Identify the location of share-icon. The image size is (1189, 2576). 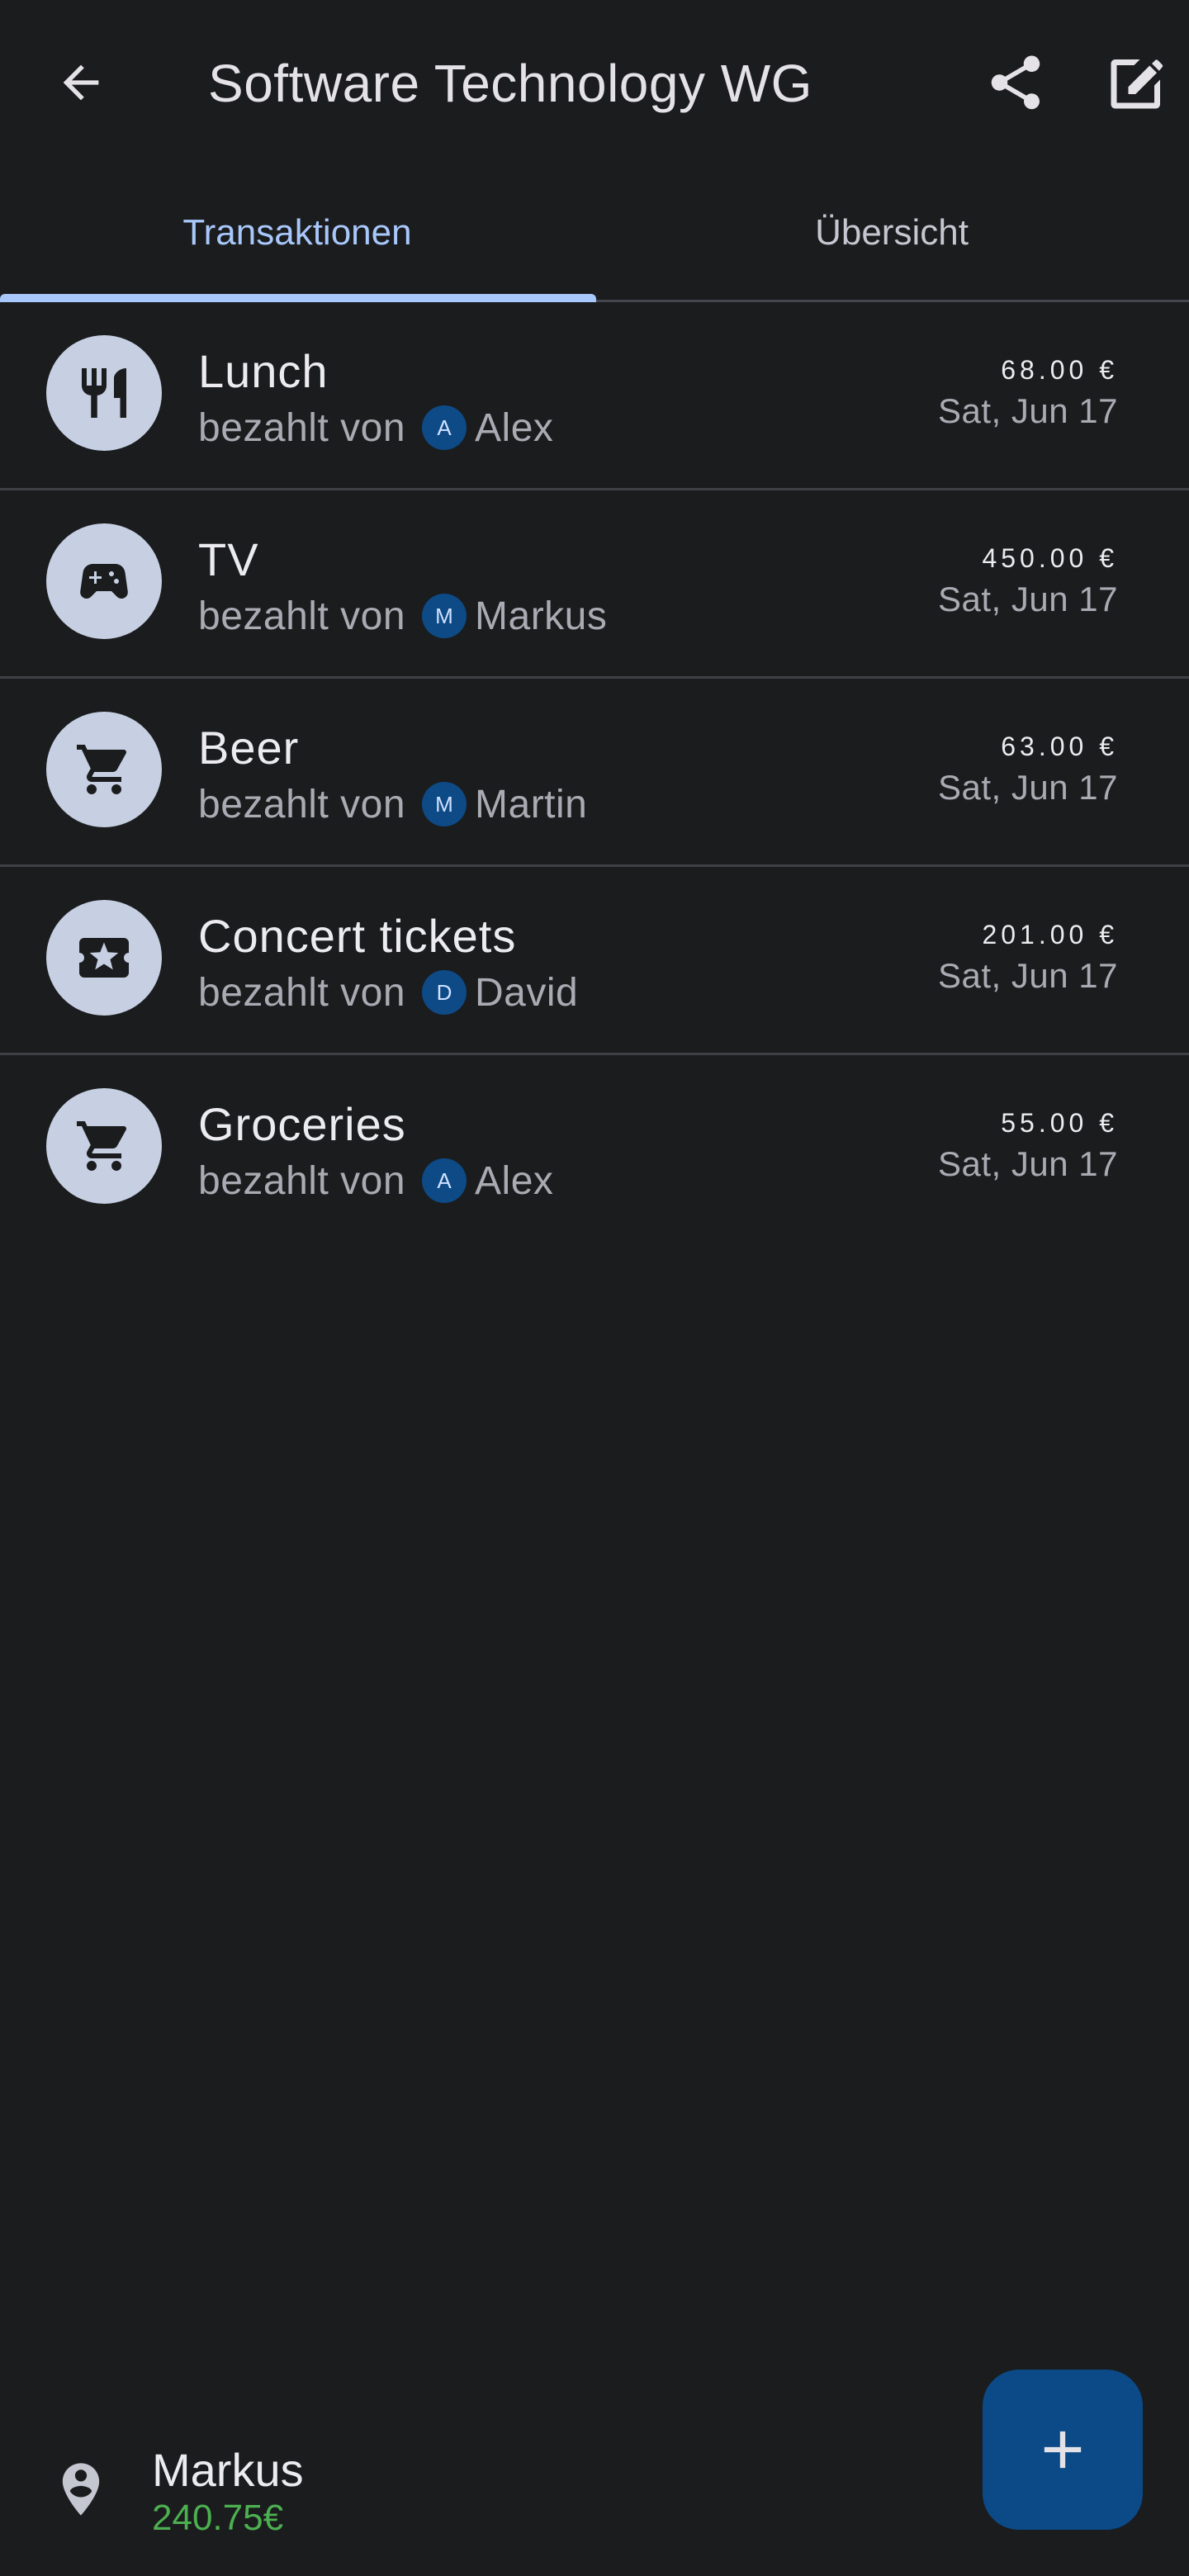
(1015, 82).